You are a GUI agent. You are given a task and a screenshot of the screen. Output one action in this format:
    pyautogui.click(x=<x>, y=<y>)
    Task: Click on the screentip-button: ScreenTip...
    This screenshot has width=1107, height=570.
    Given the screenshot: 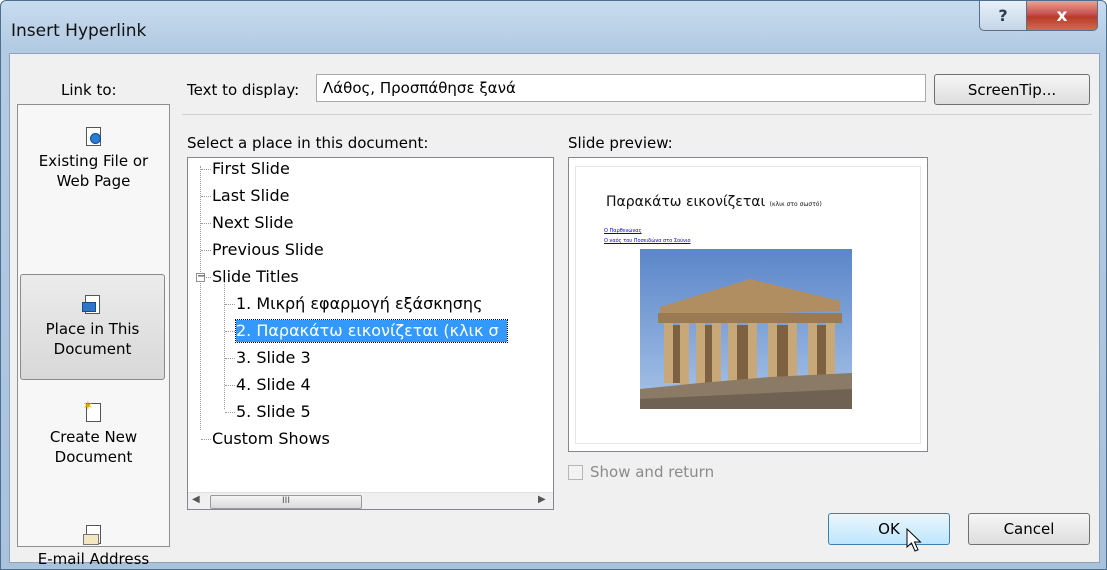 What is the action you would take?
    pyautogui.click(x=1012, y=89)
    